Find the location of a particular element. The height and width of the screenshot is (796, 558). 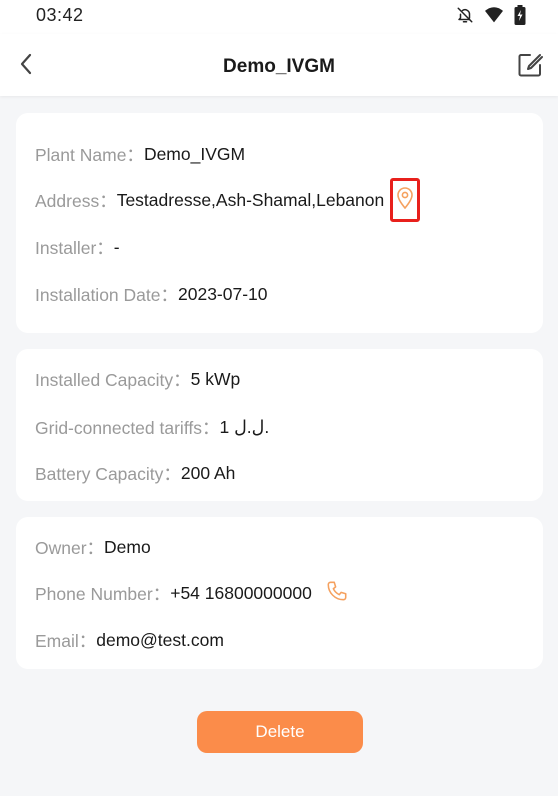

edit-icon is located at coordinates (530, 67).